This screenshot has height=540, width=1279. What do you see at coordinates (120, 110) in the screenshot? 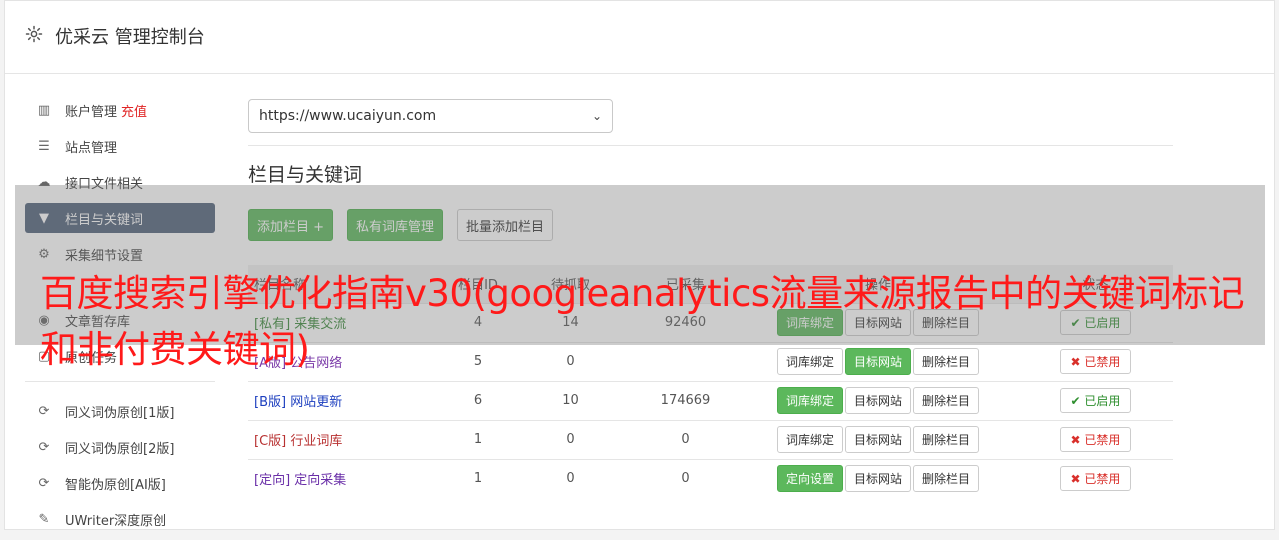
I see `sidebar-item-account: ▥ 账户管理 充值` at bounding box center [120, 110].